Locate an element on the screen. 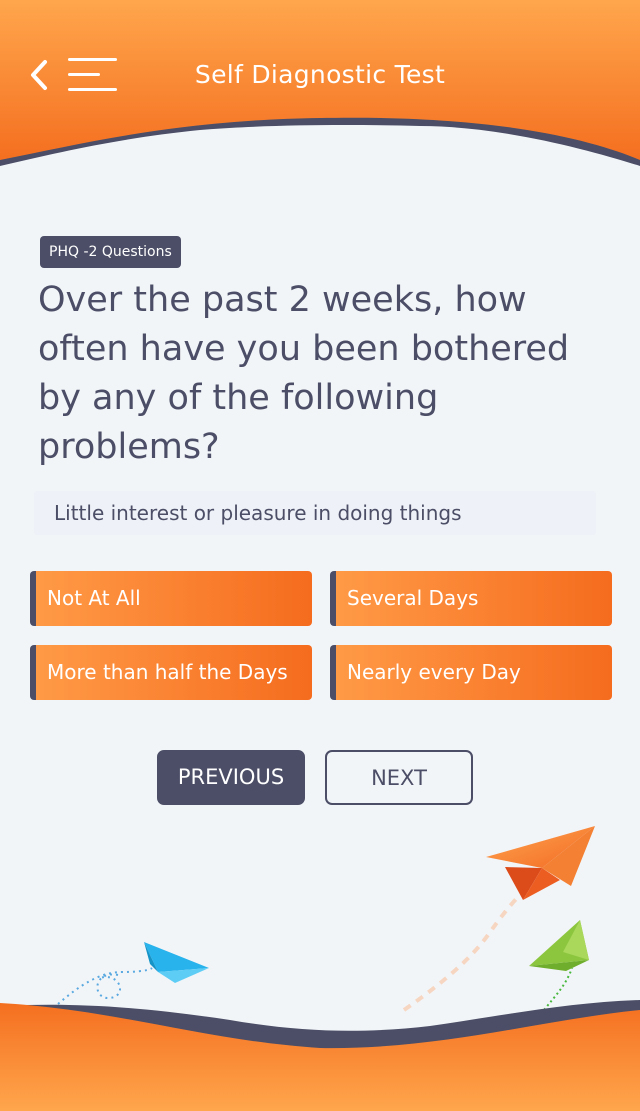 The height and width of the screenshot is (1111, 640). chevron-left-icon is located at coordinates (39, 75).